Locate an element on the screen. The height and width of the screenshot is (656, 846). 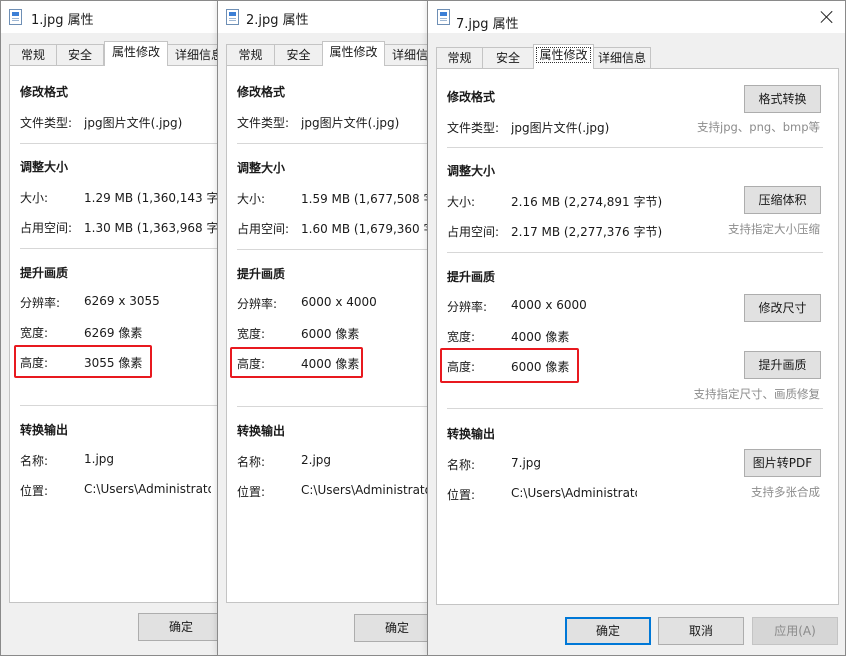
width-value: 6269 像素 is located at coordinates (113, 333).